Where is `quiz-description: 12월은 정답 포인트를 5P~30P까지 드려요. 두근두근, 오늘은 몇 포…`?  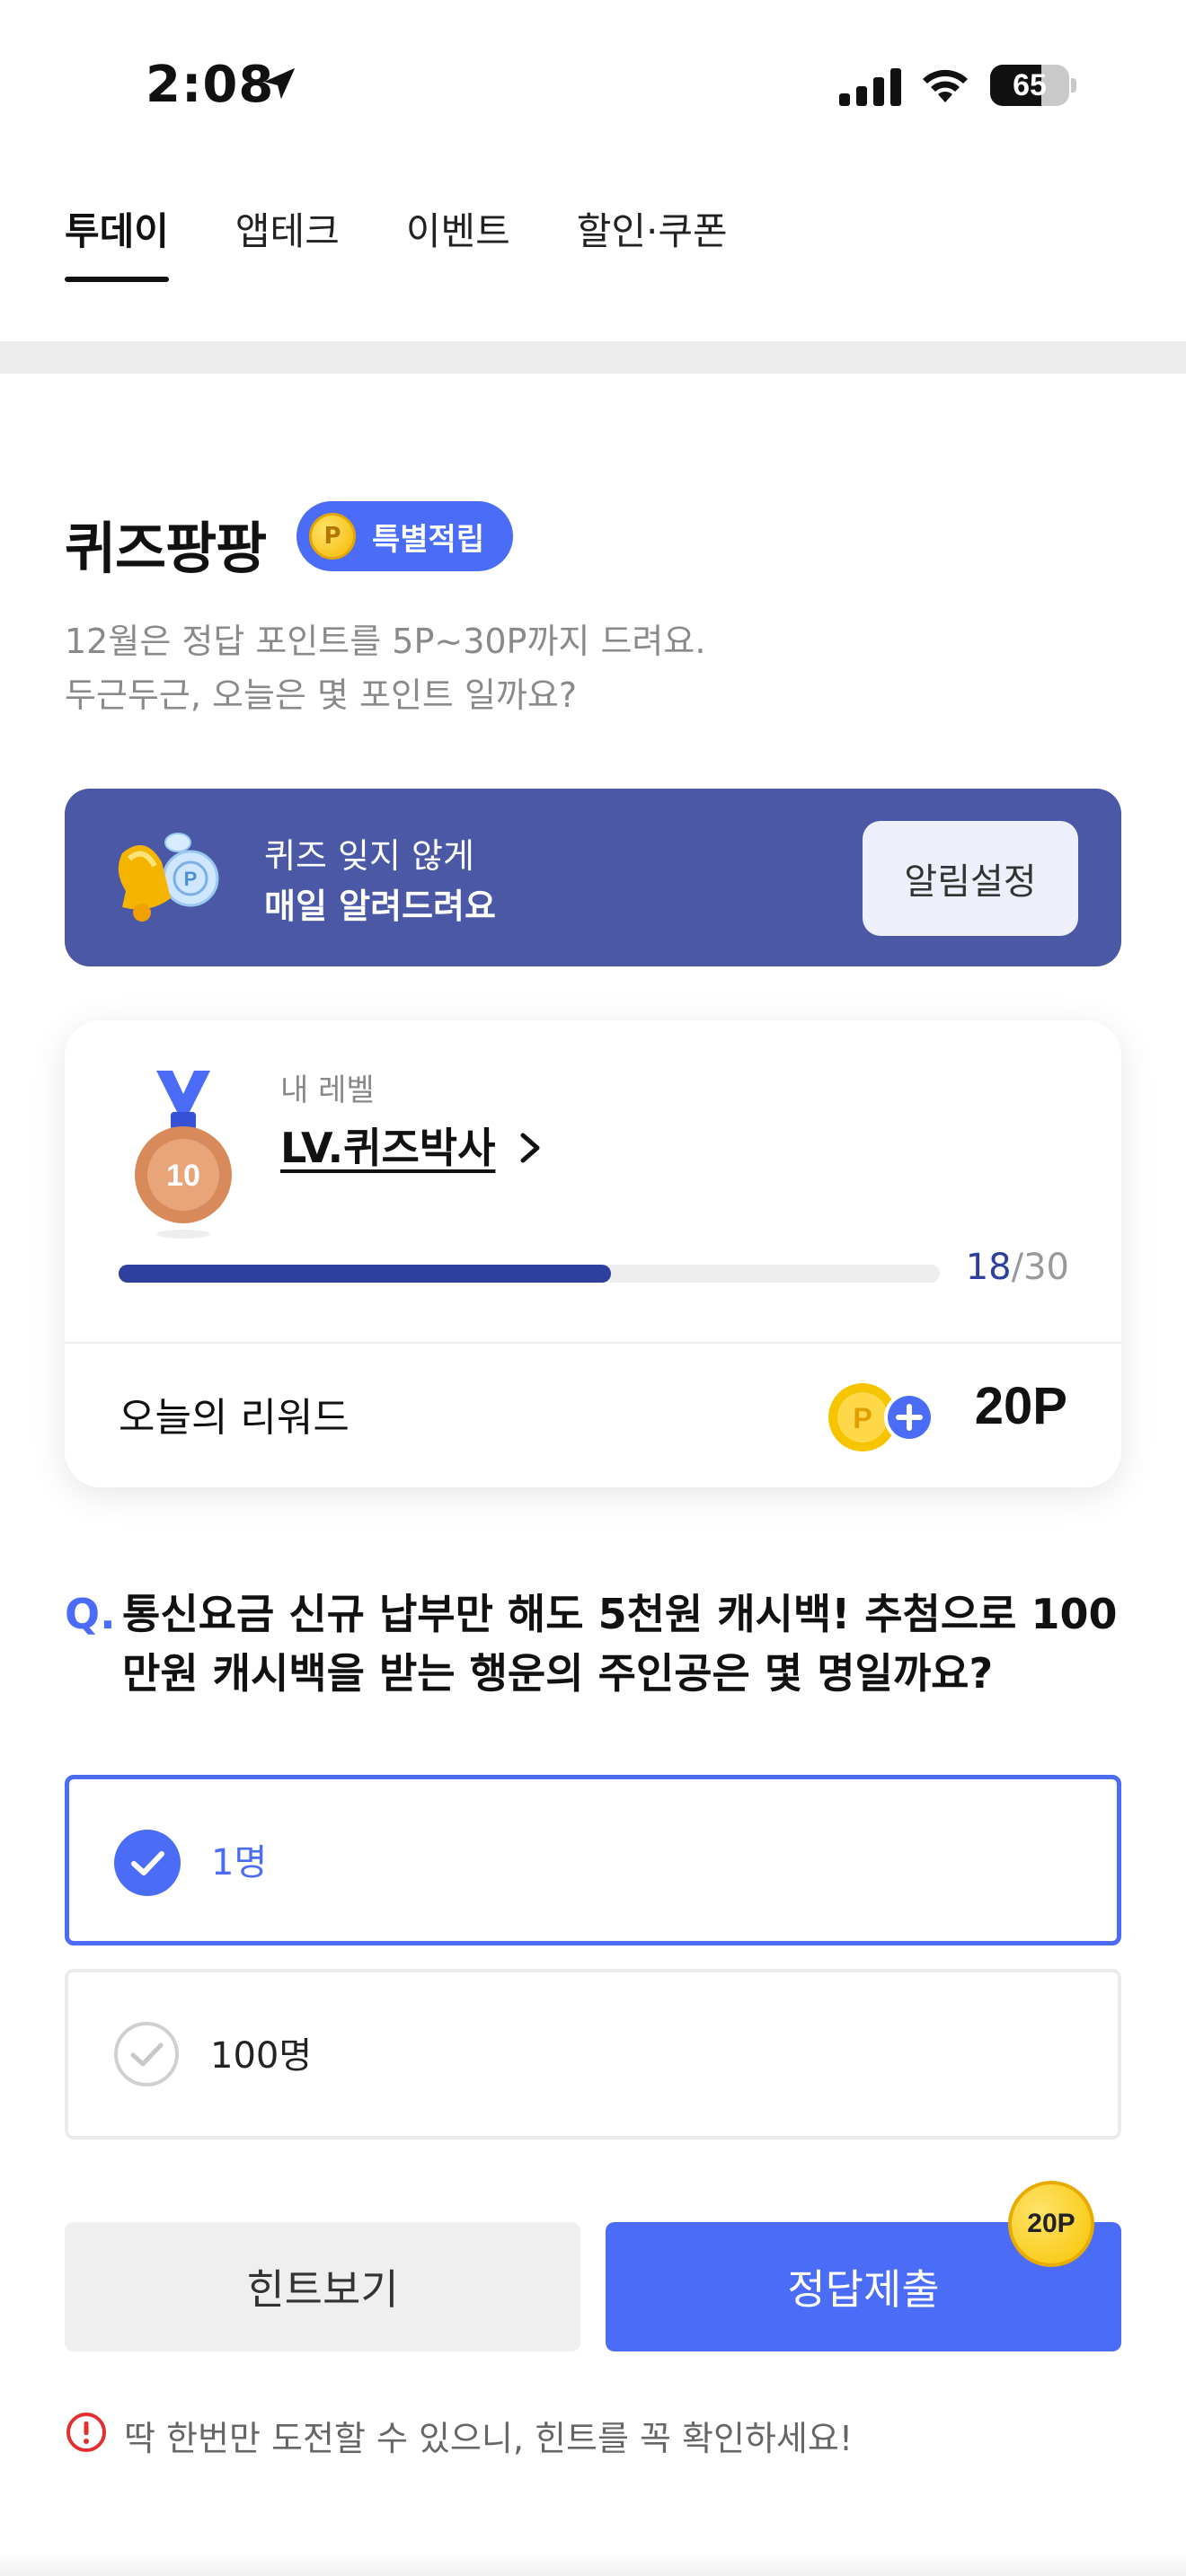
quiz-description: 12월은 정답 포인트를 5P~30P까지 드려요. 두근두근, 오늘은 몇 포… is located at coordinates (385, 668).